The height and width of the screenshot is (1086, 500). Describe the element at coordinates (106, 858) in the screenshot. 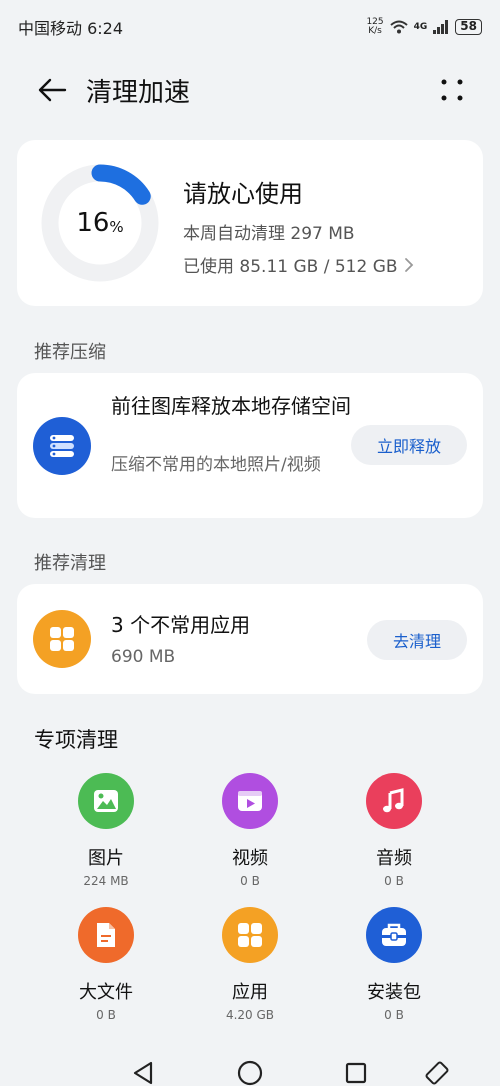

I see `special-item-label: 图片` at that location.